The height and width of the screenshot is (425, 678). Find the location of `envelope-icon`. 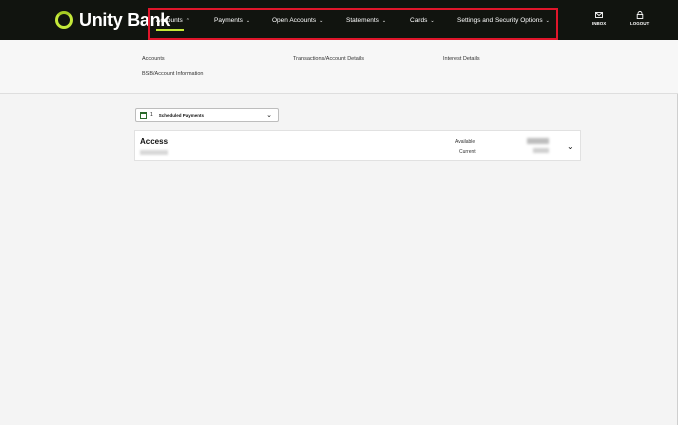

envelope-icon is located at coordinates (599, 15).